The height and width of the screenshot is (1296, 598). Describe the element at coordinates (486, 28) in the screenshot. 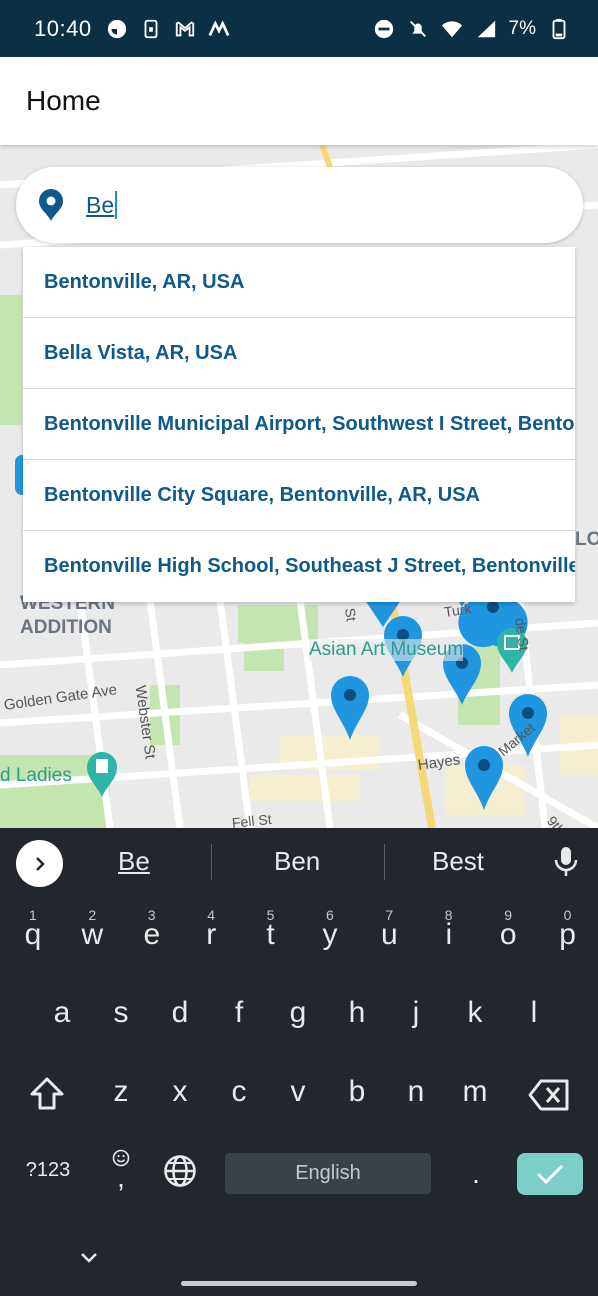

I see `signal-icon` at that location.